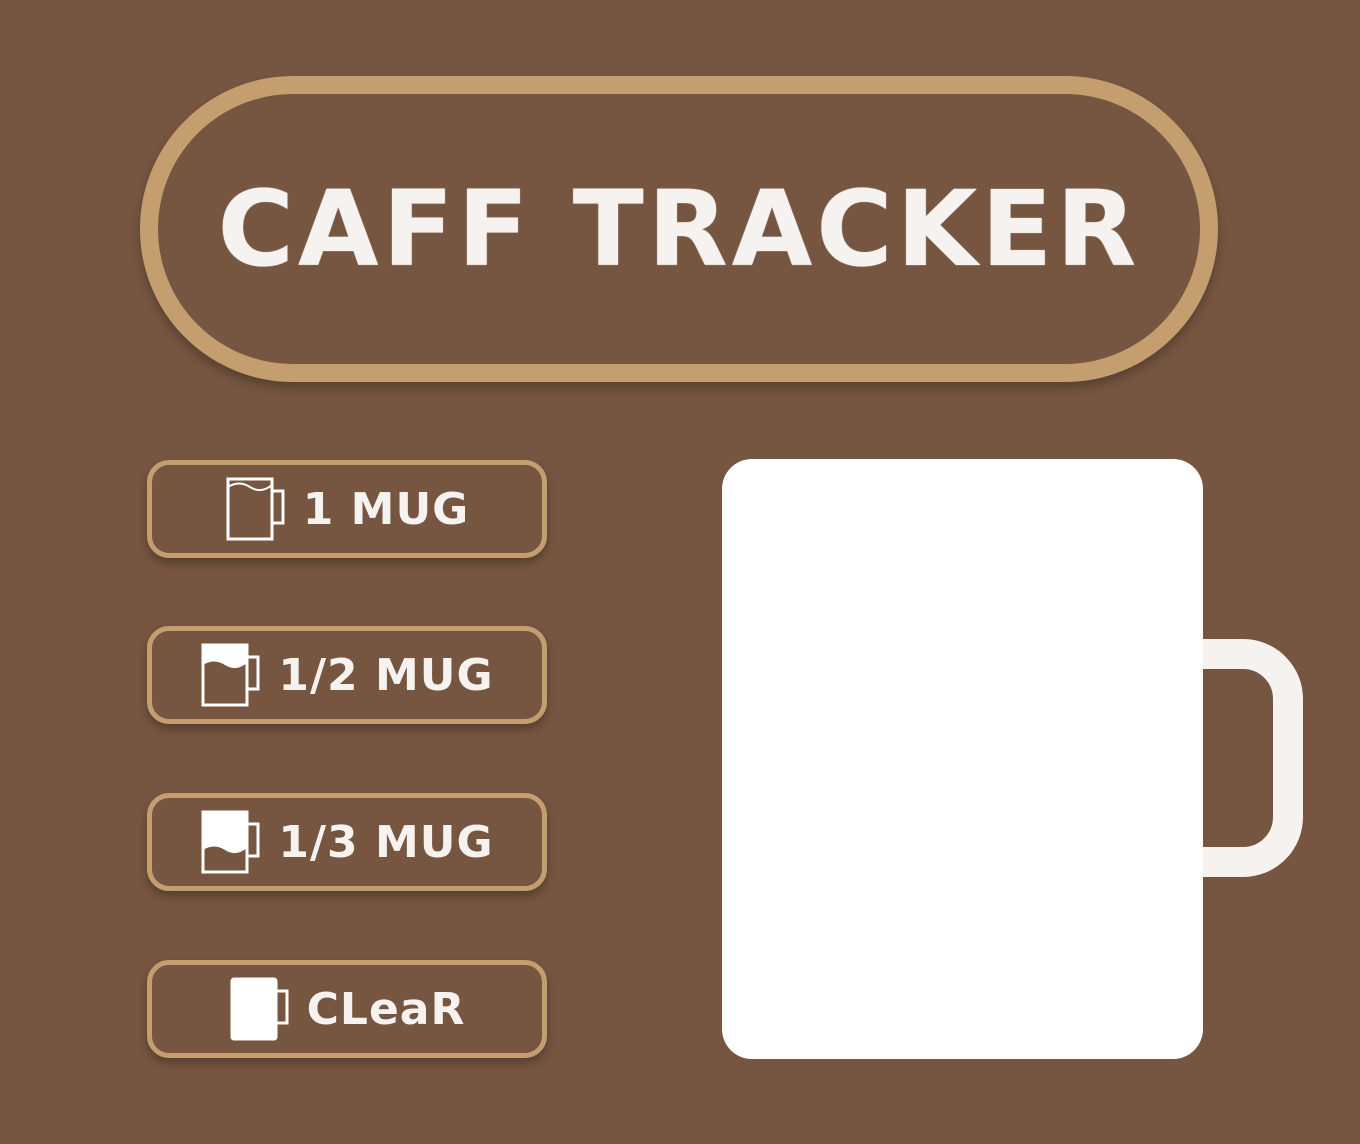  I want to click on half-mug-icon, so click(230, 675).